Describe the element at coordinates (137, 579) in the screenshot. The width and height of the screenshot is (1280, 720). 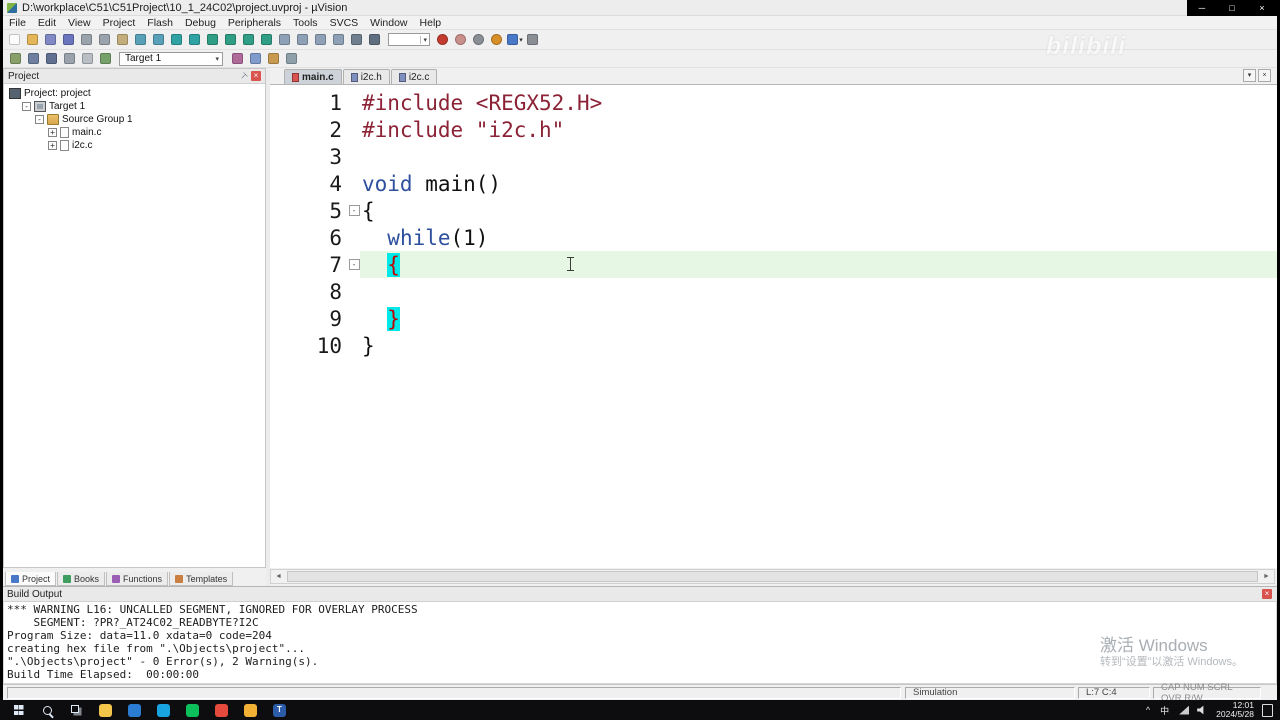
I see `panel-tab: Functions` at that location.